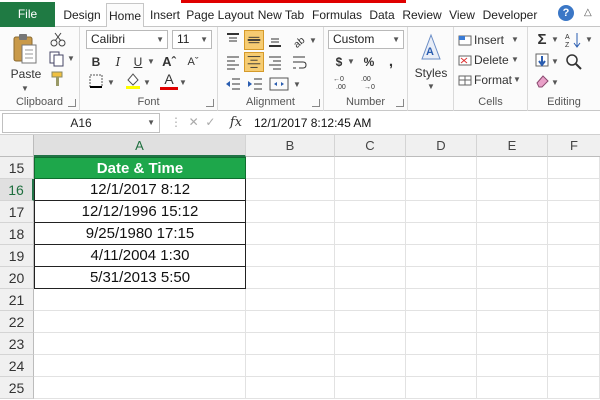  What do you see at coordinates (574, 278) in the screenshot?
I see `cell-f20` at bounding box center [574, 278].